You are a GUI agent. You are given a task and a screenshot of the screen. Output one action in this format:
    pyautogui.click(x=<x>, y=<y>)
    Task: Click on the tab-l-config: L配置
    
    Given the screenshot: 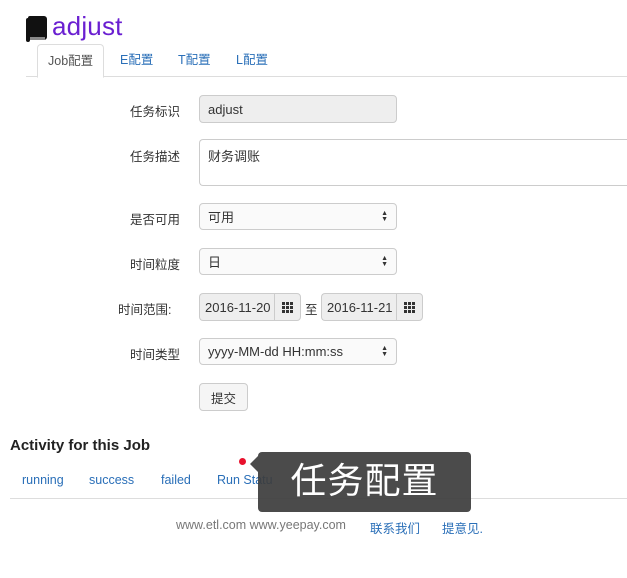 What is the action you would take?
    pyautogui.click(x=252, y=60)
    